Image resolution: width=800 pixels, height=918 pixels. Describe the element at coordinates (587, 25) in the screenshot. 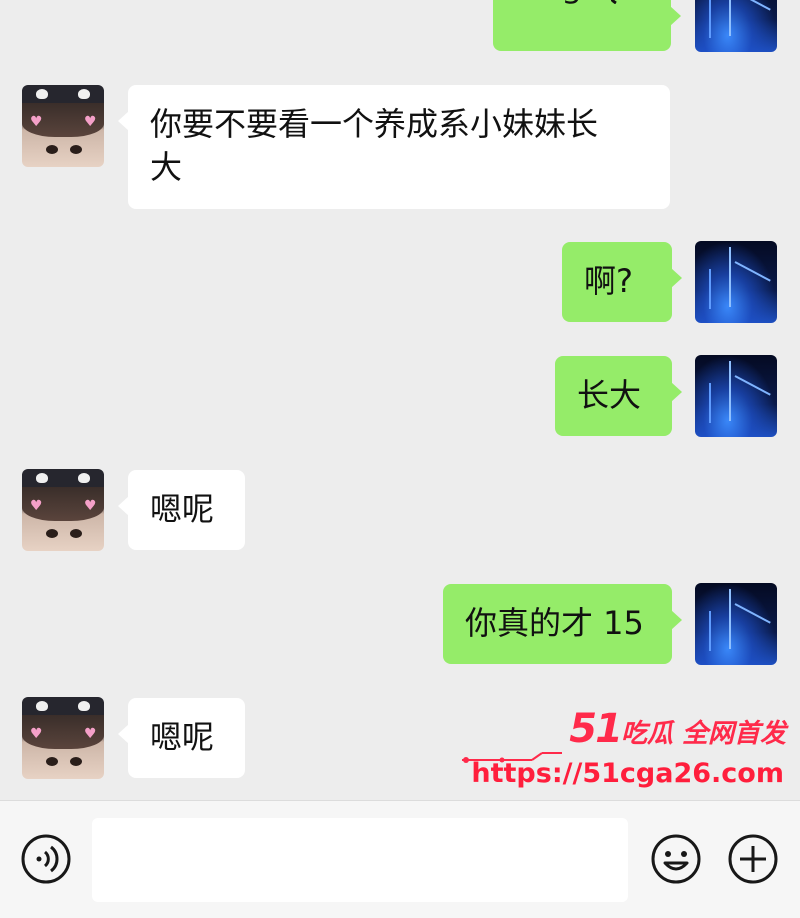

I see `voice-message-bubble: 3"` at that location.